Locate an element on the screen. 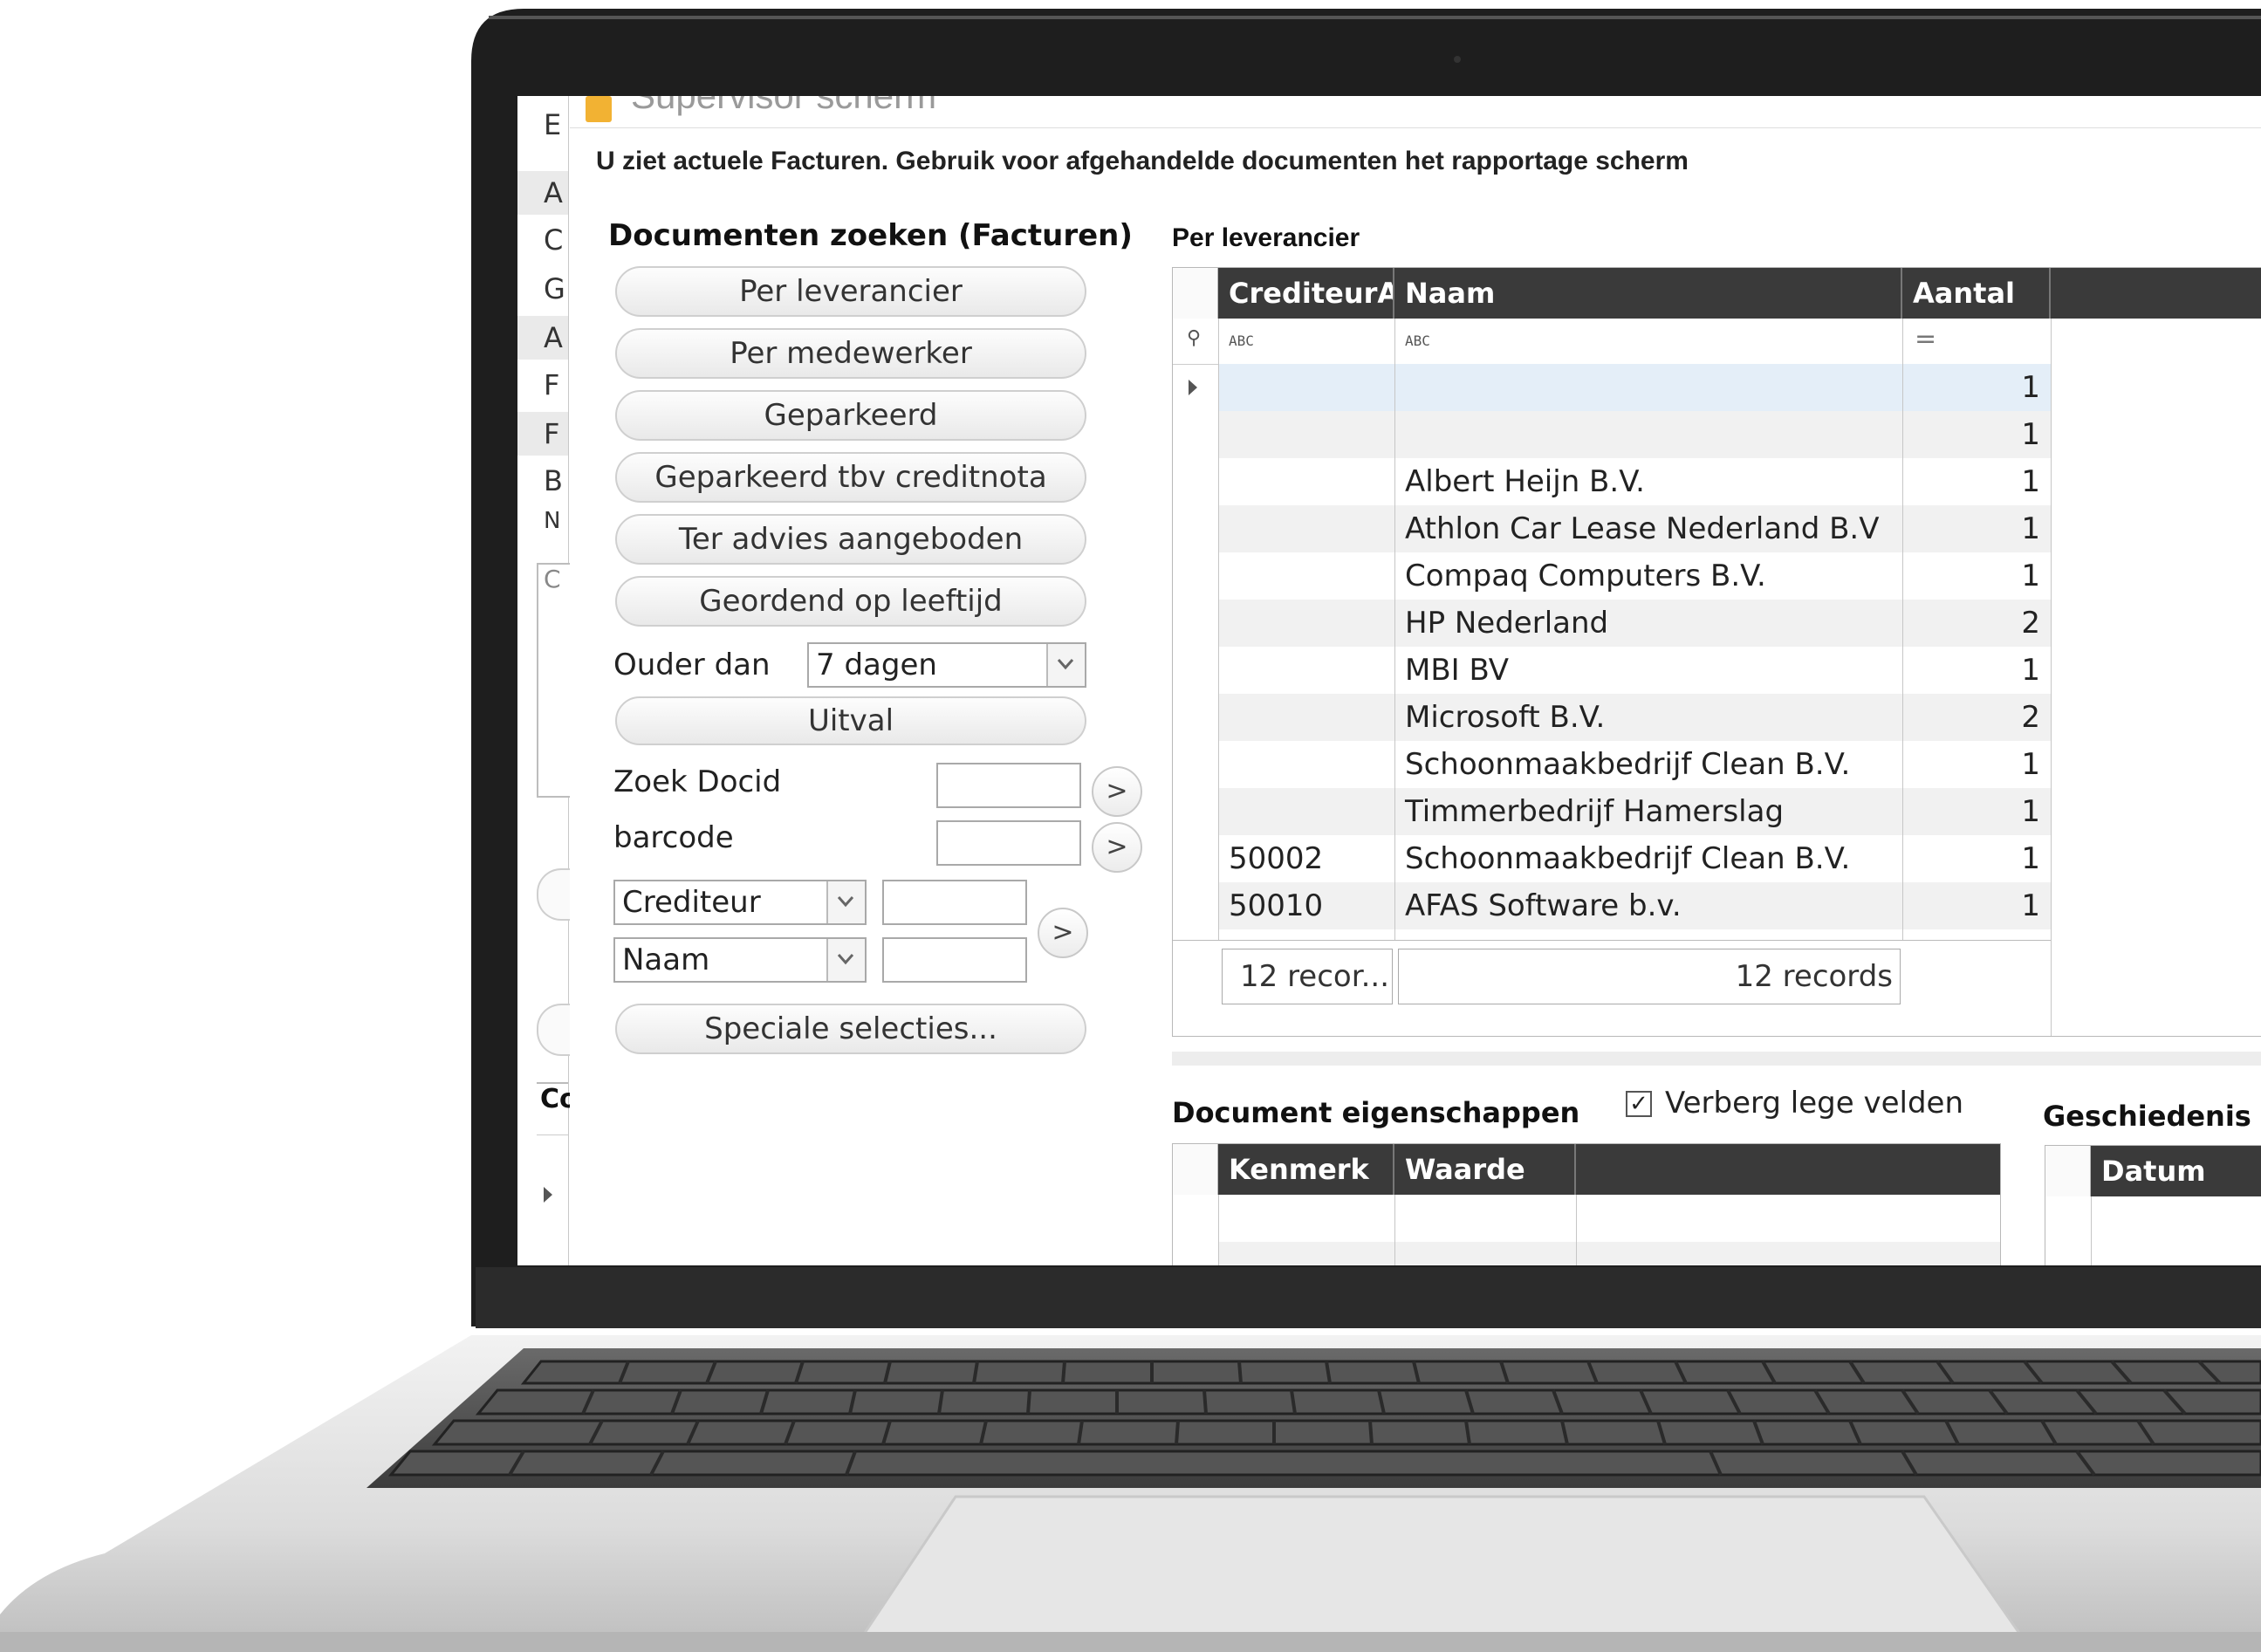  number-filter: = is located at coordinates (1925, 339).